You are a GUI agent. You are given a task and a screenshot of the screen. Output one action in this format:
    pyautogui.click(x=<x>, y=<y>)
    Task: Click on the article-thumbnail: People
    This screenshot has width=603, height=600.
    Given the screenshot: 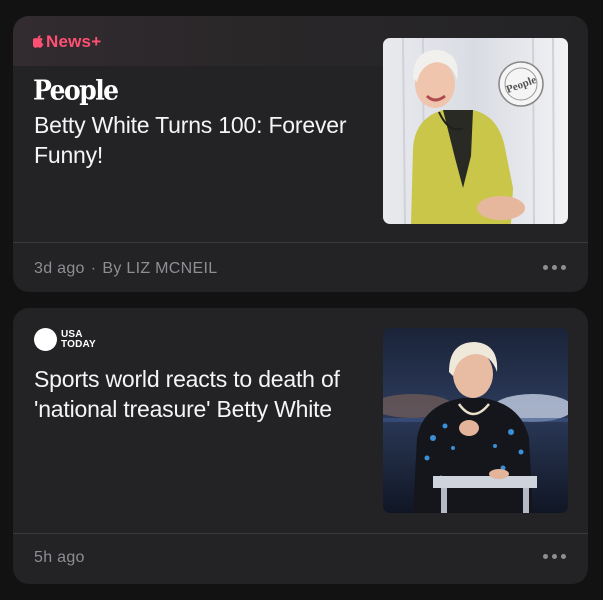 What is the action you would take?
    pyautogui.click(x=475, y=131)
    